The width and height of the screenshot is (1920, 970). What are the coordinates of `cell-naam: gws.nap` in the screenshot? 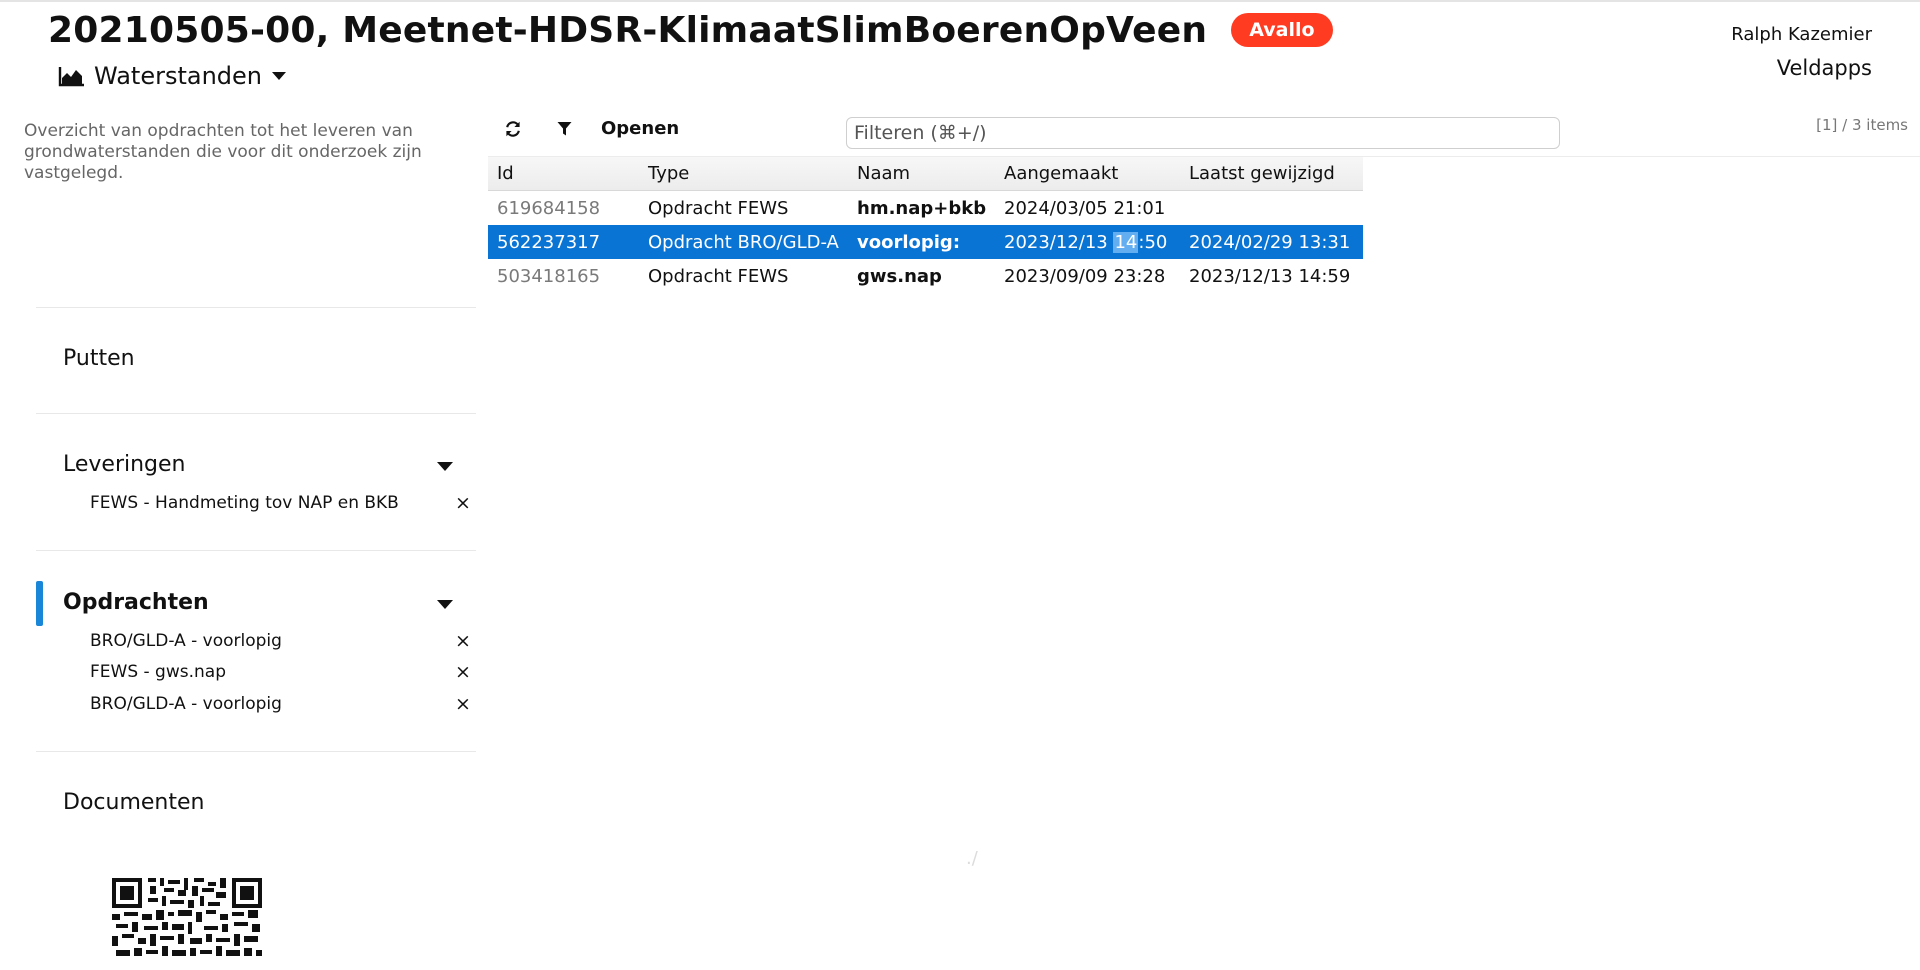 It's located at (899, 276).